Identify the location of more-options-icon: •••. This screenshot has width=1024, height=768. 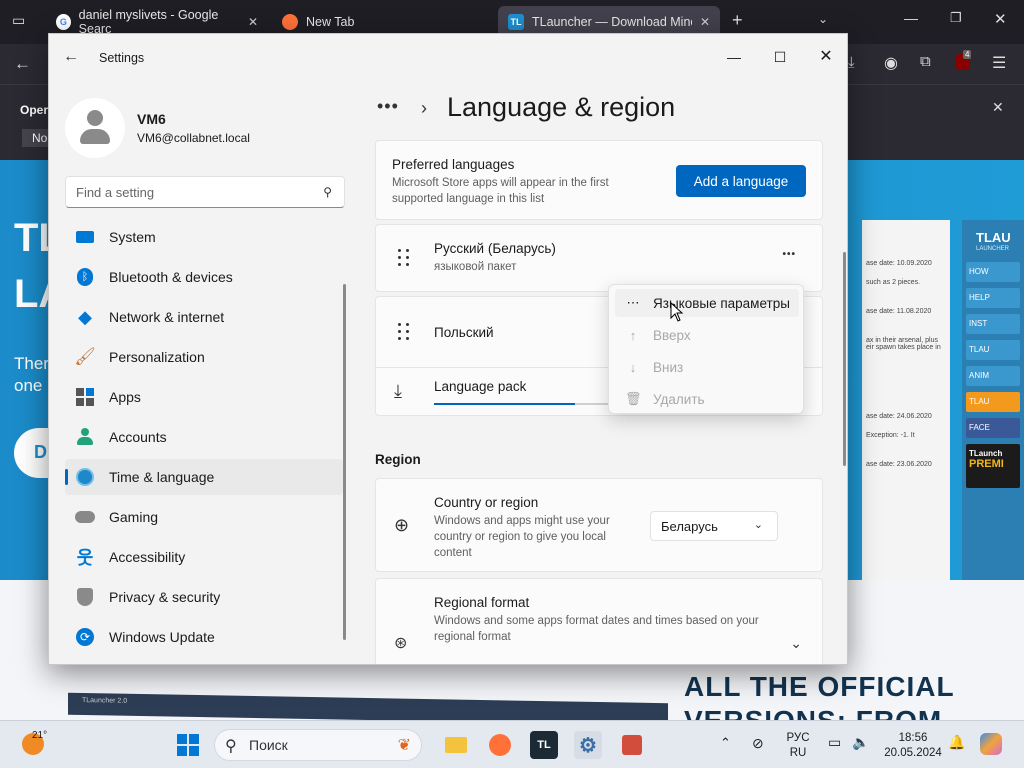
(789, 254).